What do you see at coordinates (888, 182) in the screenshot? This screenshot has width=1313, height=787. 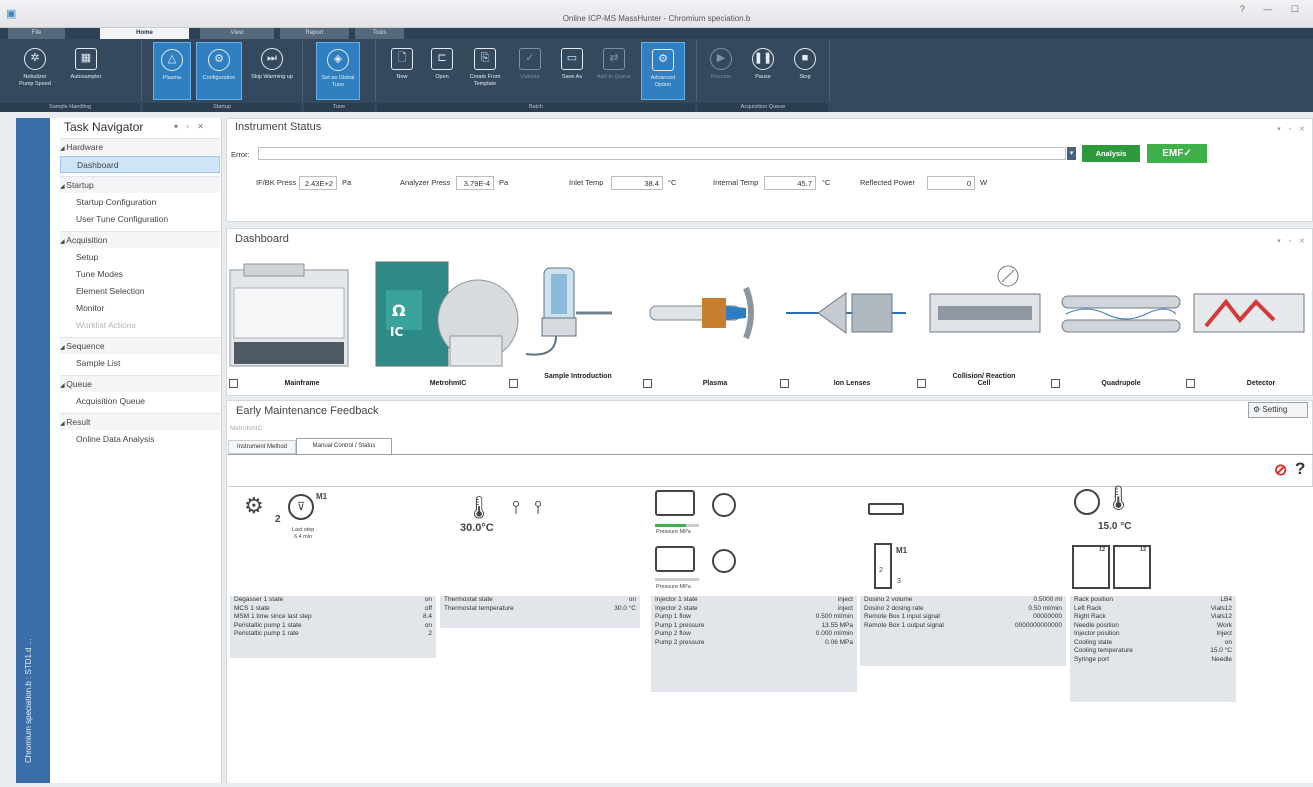 I see `status-label: Reflected Power` at bounding box center [888, 182].